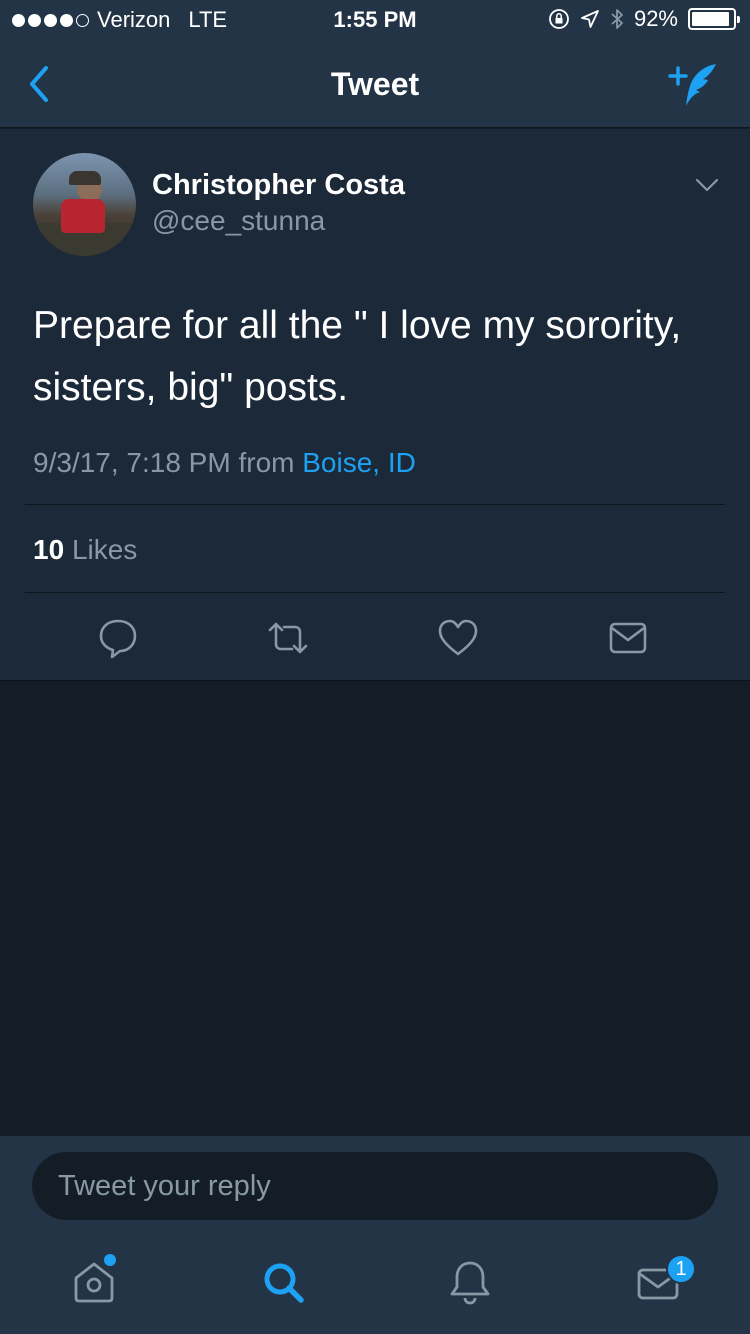  What do you see at coordinates (118, 638) in the screenshot?
I see `reply-icon` at bounding box center [118, 638].